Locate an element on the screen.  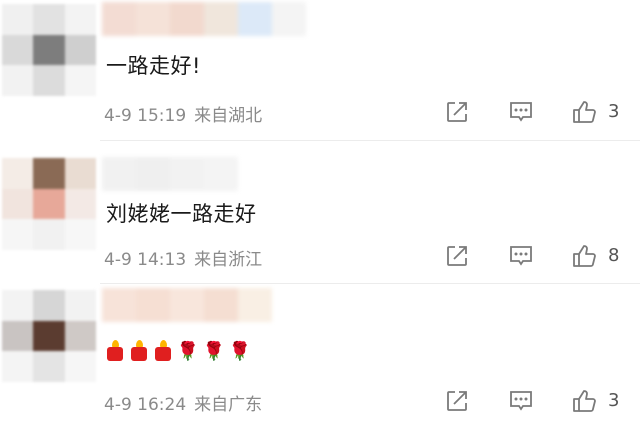
comment-meta: 4-9 15:19 来自湖北 is located at coordinates (183, 113).